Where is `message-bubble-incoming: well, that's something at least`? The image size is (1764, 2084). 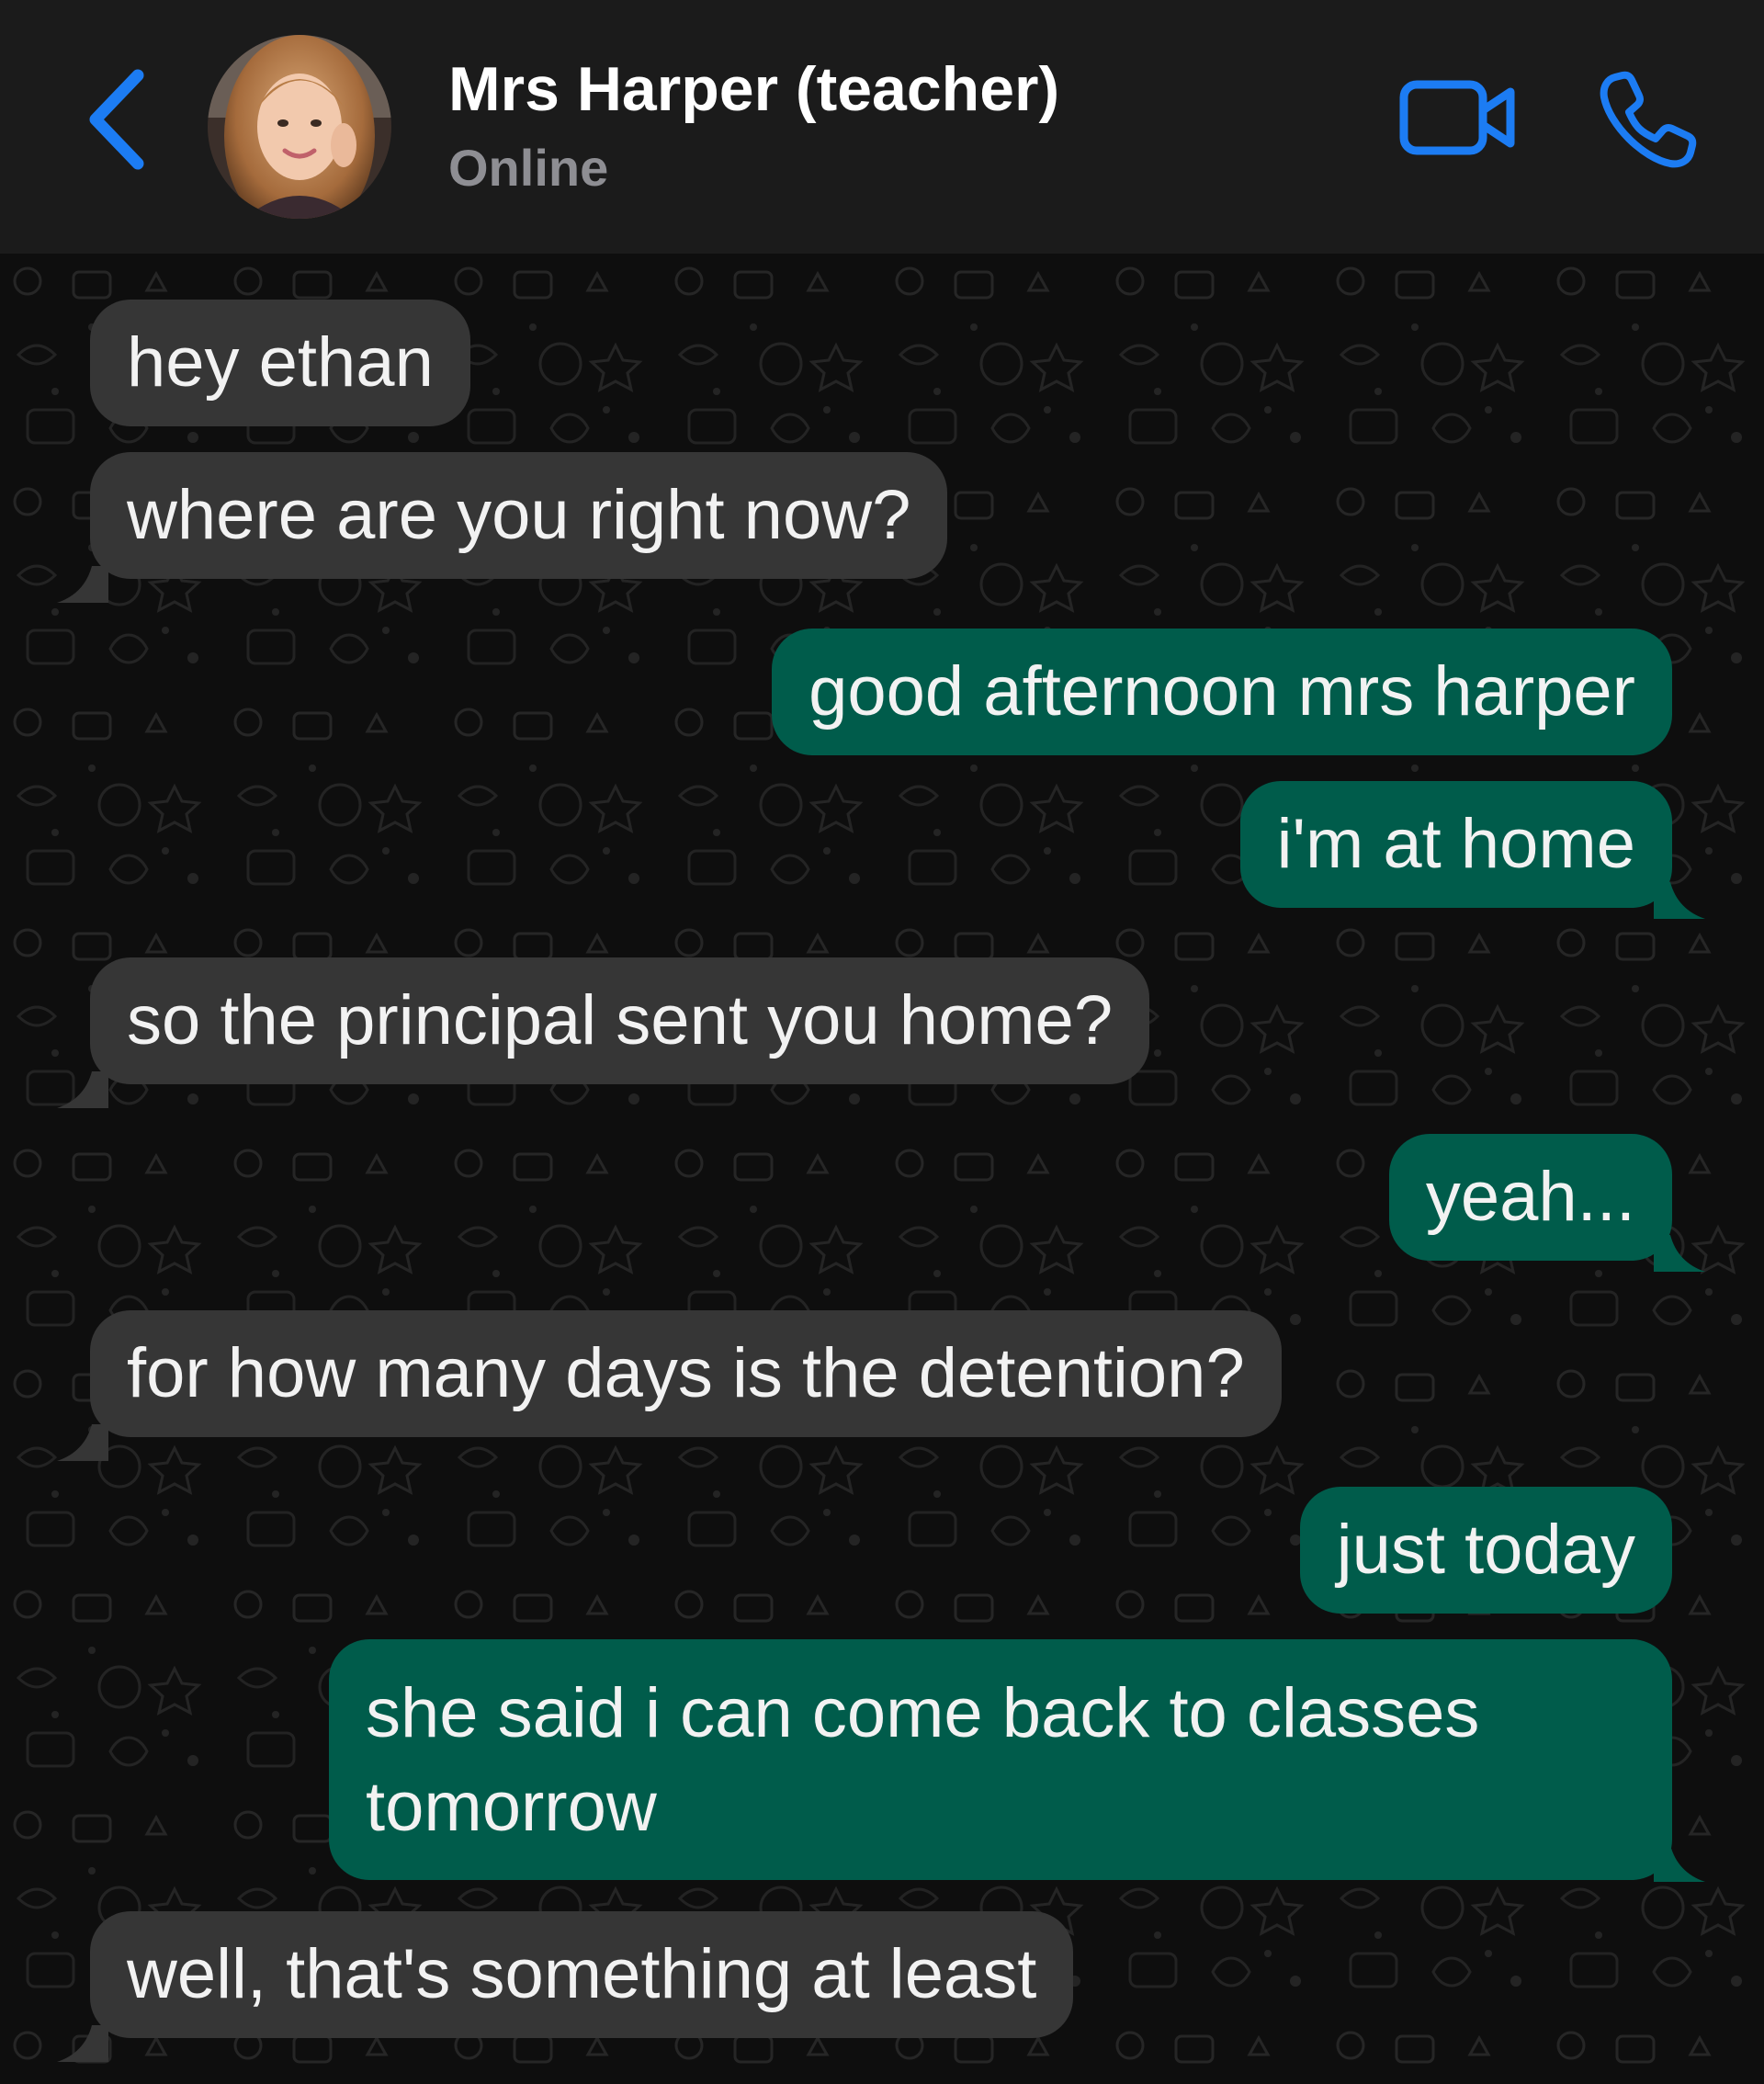 message-bubble-incoming: well, that's something at least is located at coordinates (582, 1974).